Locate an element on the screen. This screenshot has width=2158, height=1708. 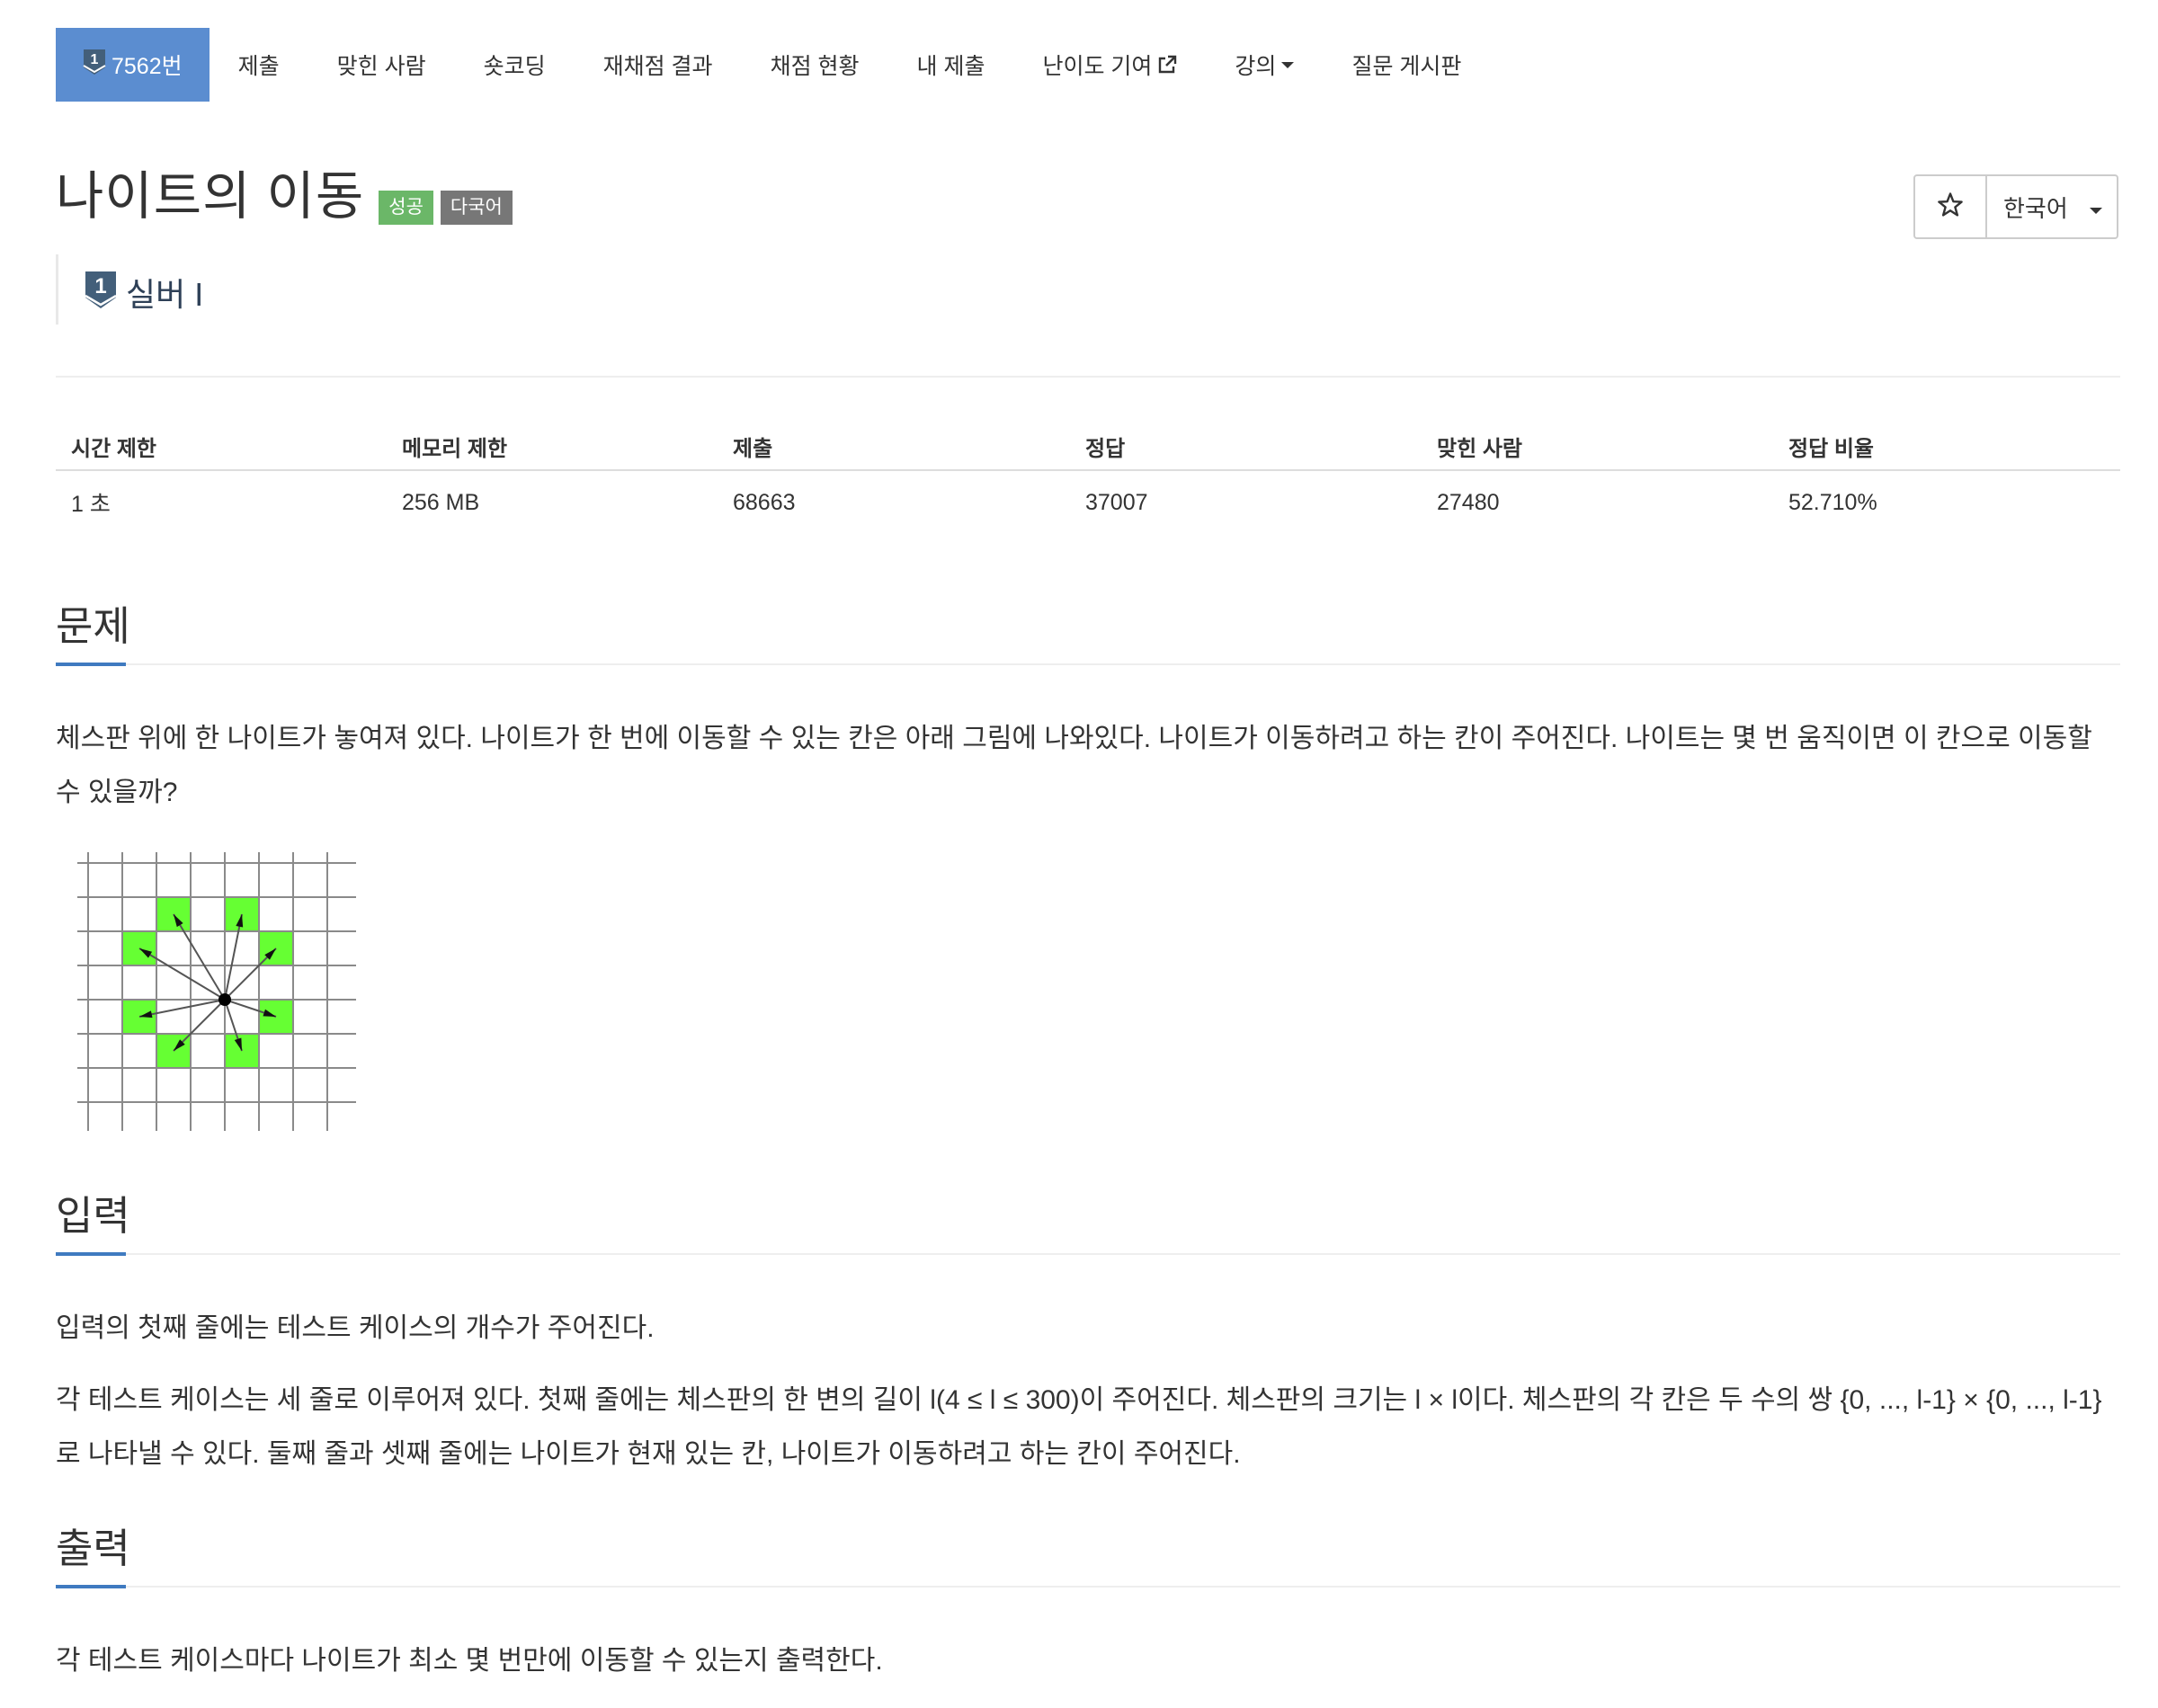
time-limit-value: 1 초 is located at coordinates (91, 504).